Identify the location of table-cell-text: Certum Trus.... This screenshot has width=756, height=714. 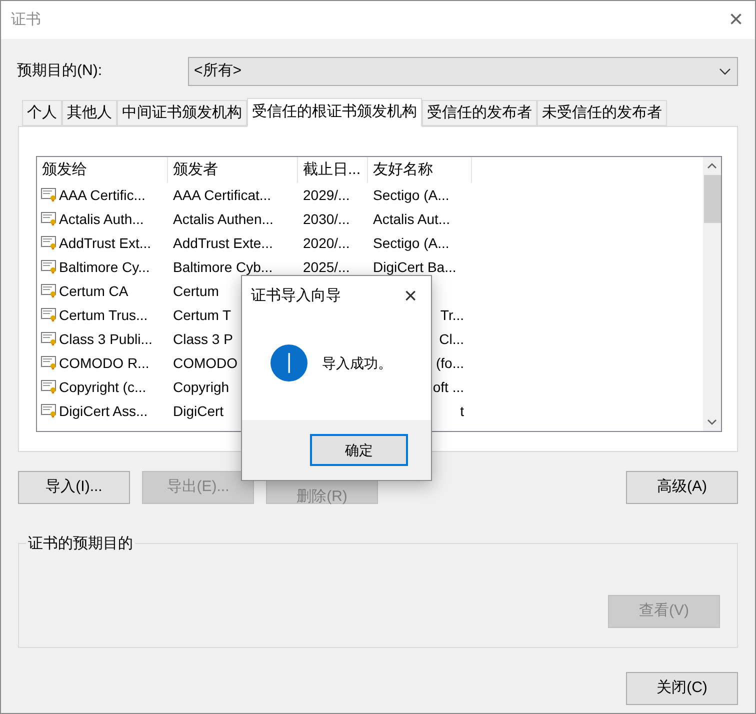
(103, 315).